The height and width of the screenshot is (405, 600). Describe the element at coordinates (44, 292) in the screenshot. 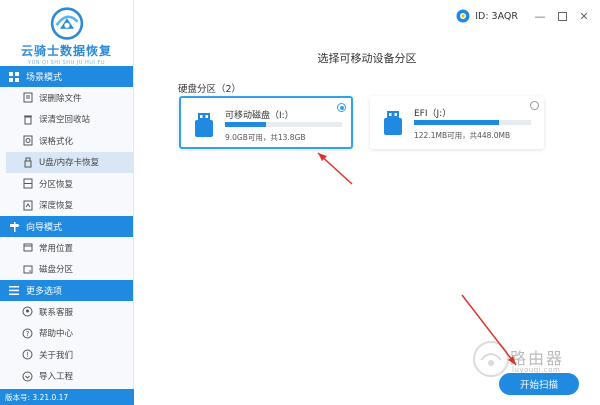

I see `section-title: 更多选项` at that location.